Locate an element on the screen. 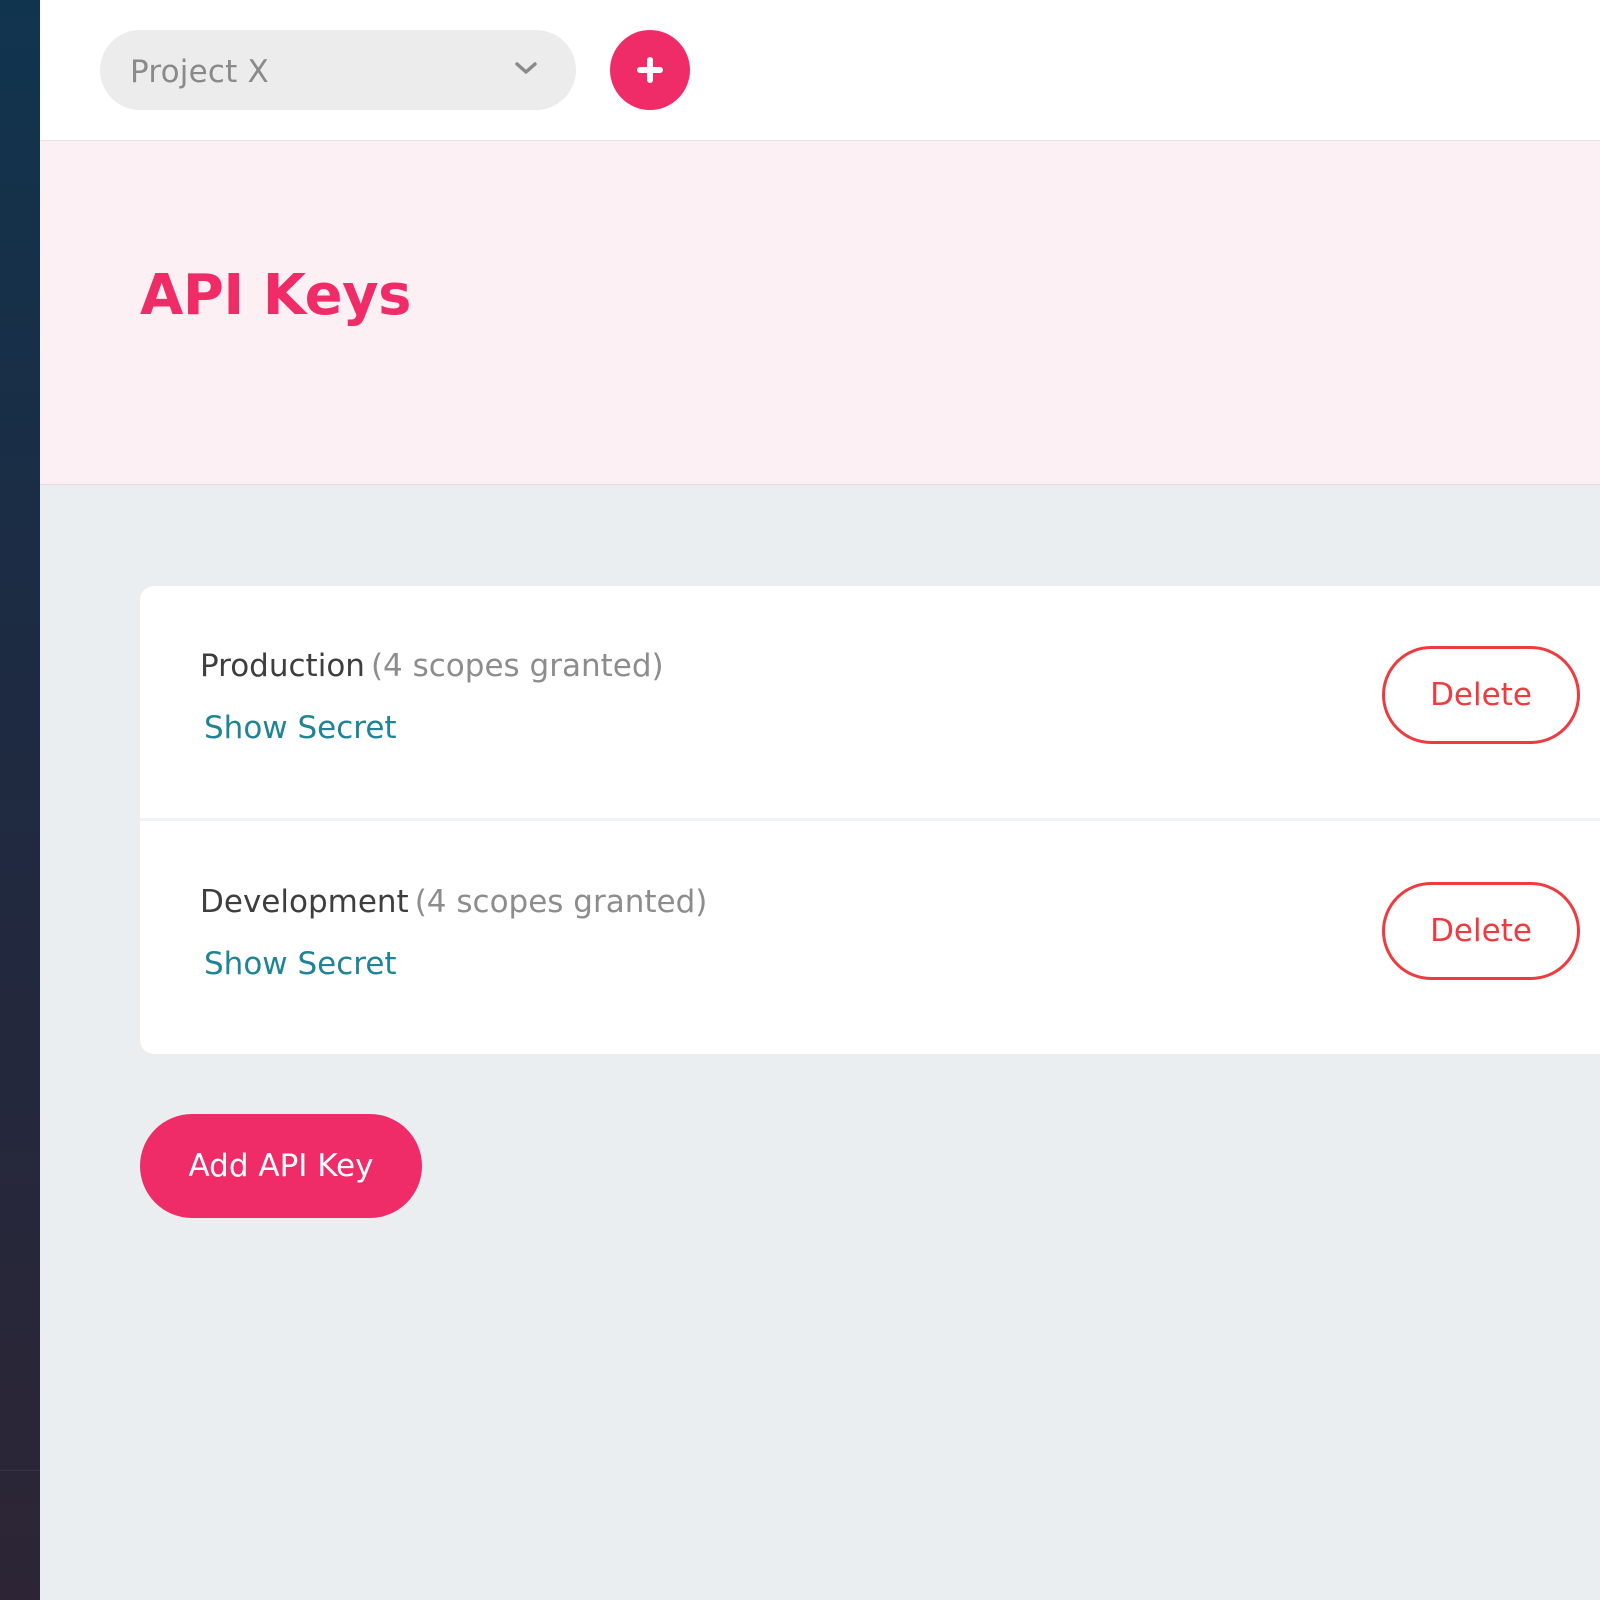  api-key-title: Production (4 scopes granted) is located at coordinates (432, 666).